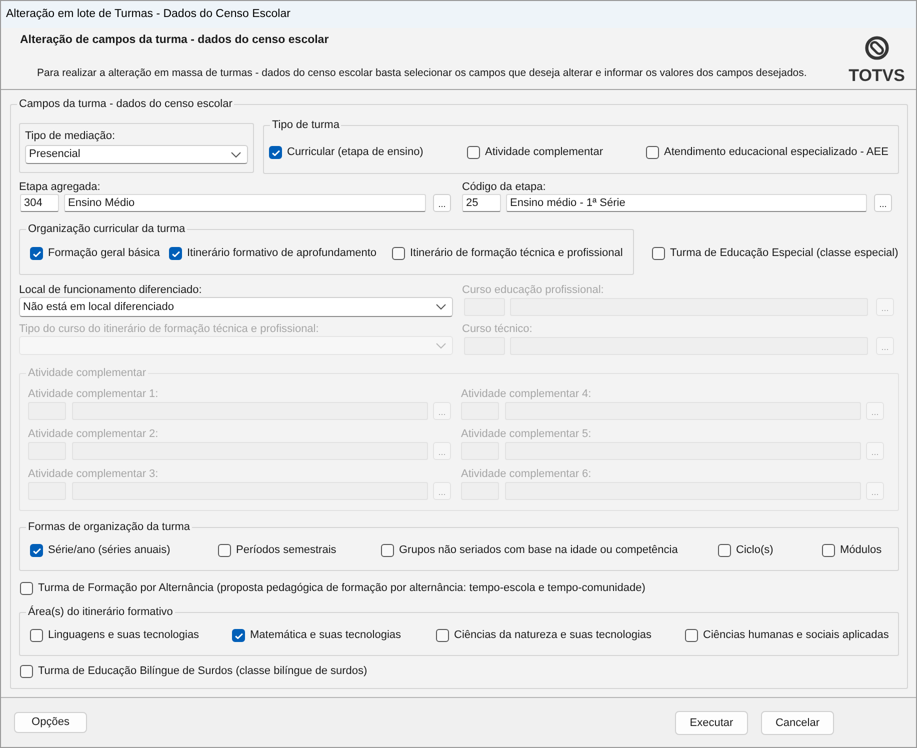 Image resolution: width=917 pixels, height=748 pixels. What do you see at coordinates (686, 203) in the screenshot?
I see `text-field: Ensino médio - 1ª Série` at bounding box center [686, 203].